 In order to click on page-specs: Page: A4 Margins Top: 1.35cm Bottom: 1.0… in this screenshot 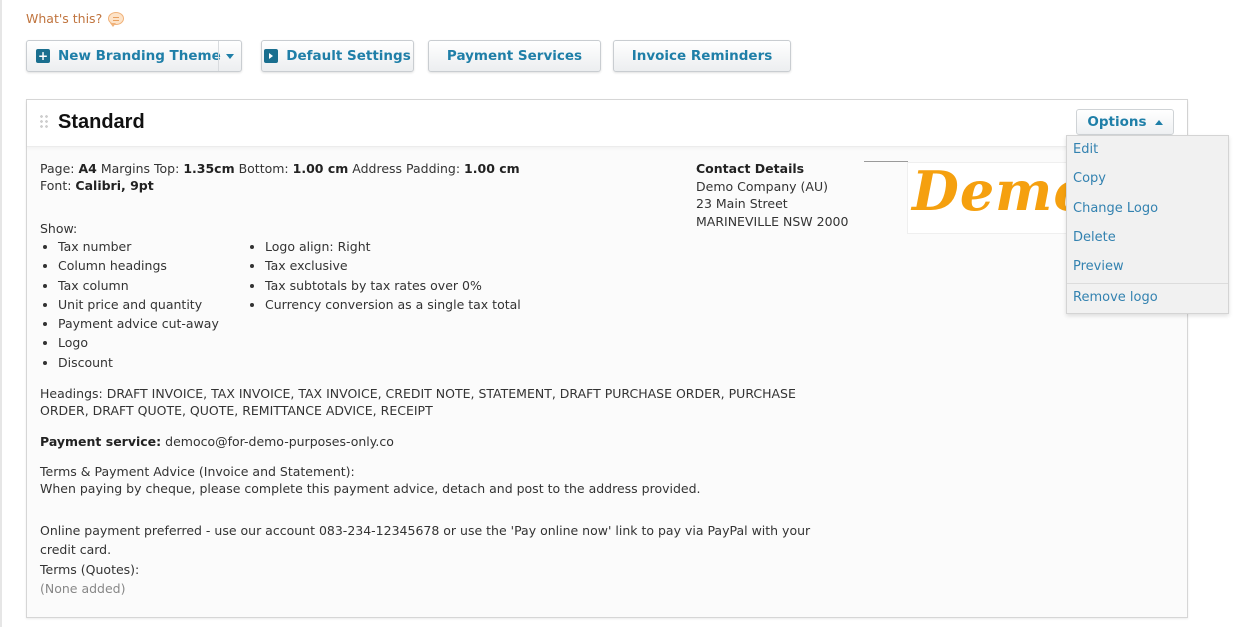, I will do `click(280, 177)`.